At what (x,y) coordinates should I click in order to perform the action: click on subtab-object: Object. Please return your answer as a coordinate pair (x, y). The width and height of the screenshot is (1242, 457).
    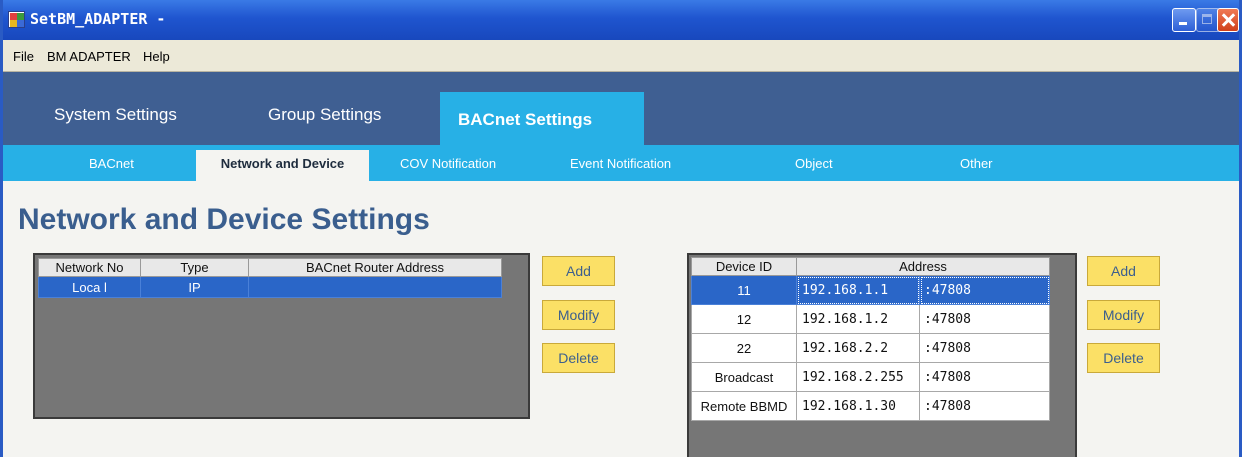
    Looking at the image, I should click on (814, 163).